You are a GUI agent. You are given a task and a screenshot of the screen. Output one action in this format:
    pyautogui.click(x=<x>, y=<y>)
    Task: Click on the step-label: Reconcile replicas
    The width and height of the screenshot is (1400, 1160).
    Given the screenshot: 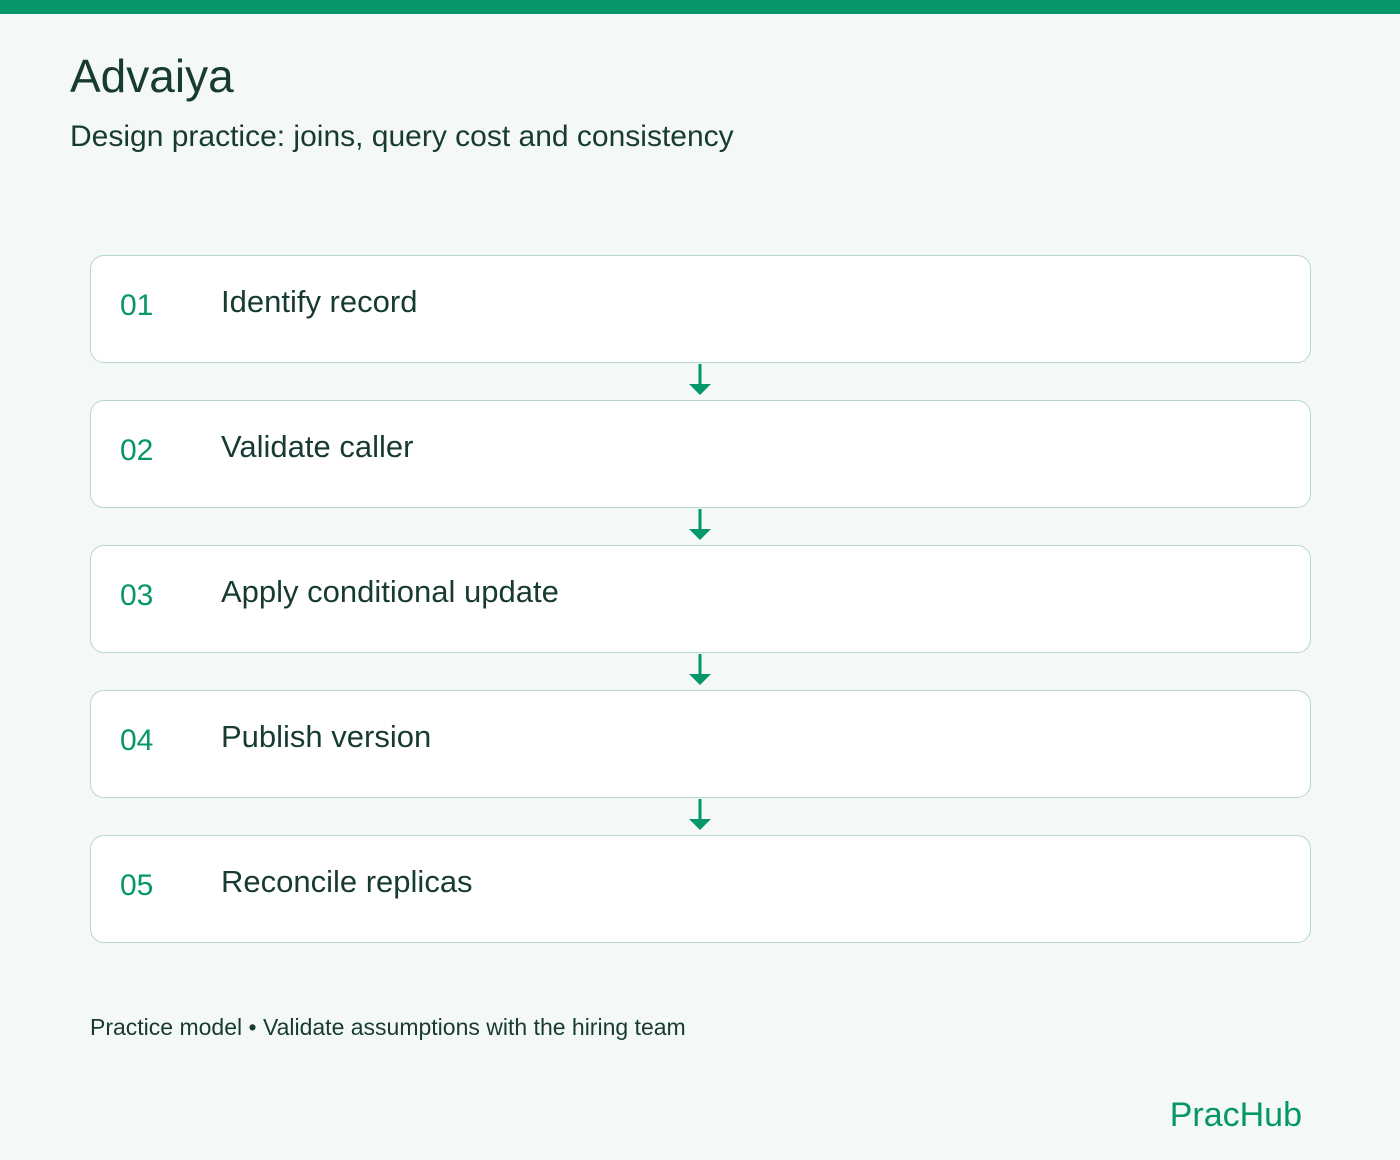 What is the action you would take?
    pyautogui.click(x=347, y=881)
    